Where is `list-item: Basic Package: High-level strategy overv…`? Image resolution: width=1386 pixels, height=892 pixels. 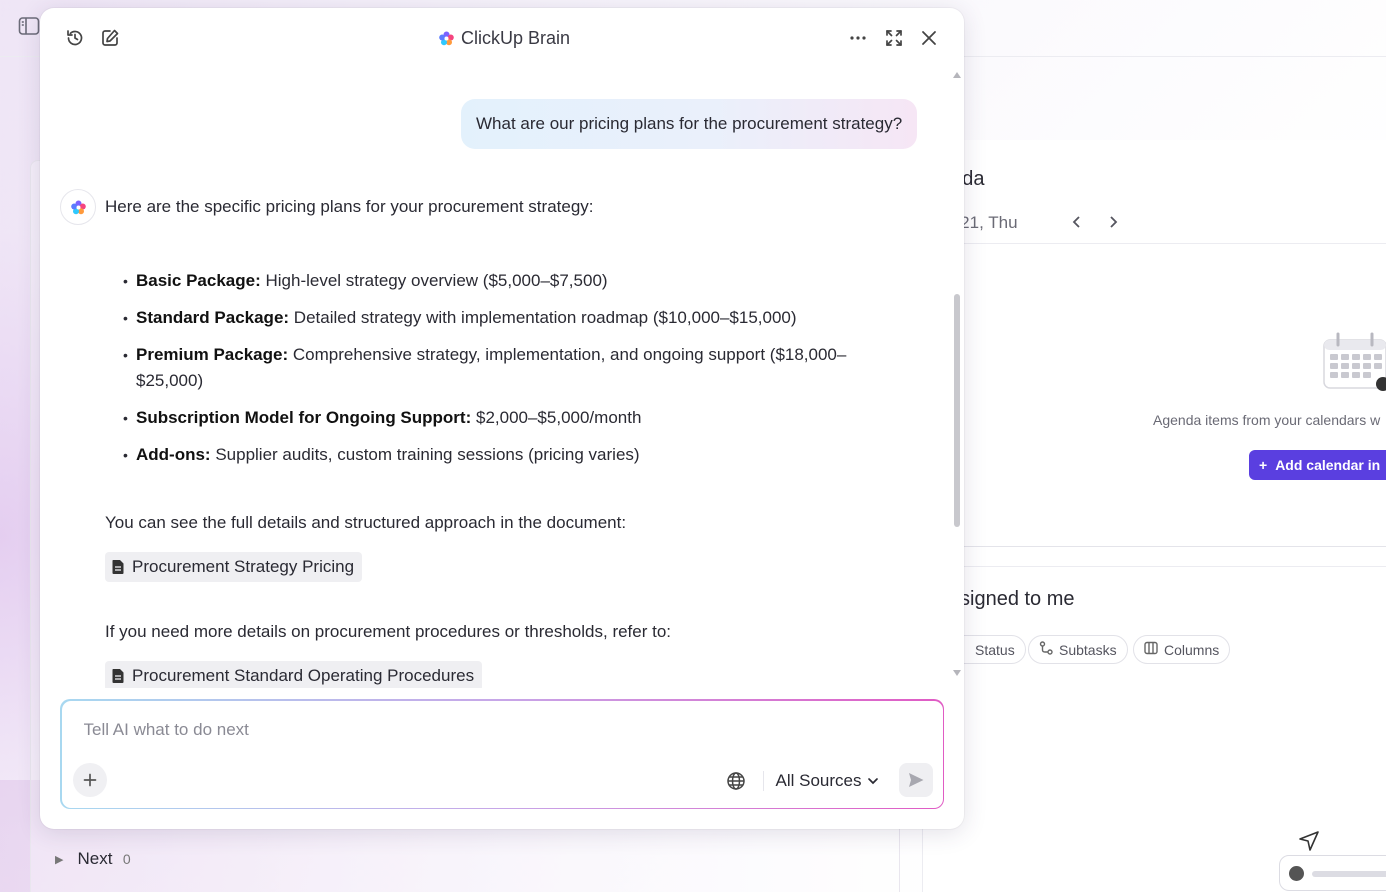
list-item: Basic Package: High-level strategy overv… is located at coordinates (505, 281).